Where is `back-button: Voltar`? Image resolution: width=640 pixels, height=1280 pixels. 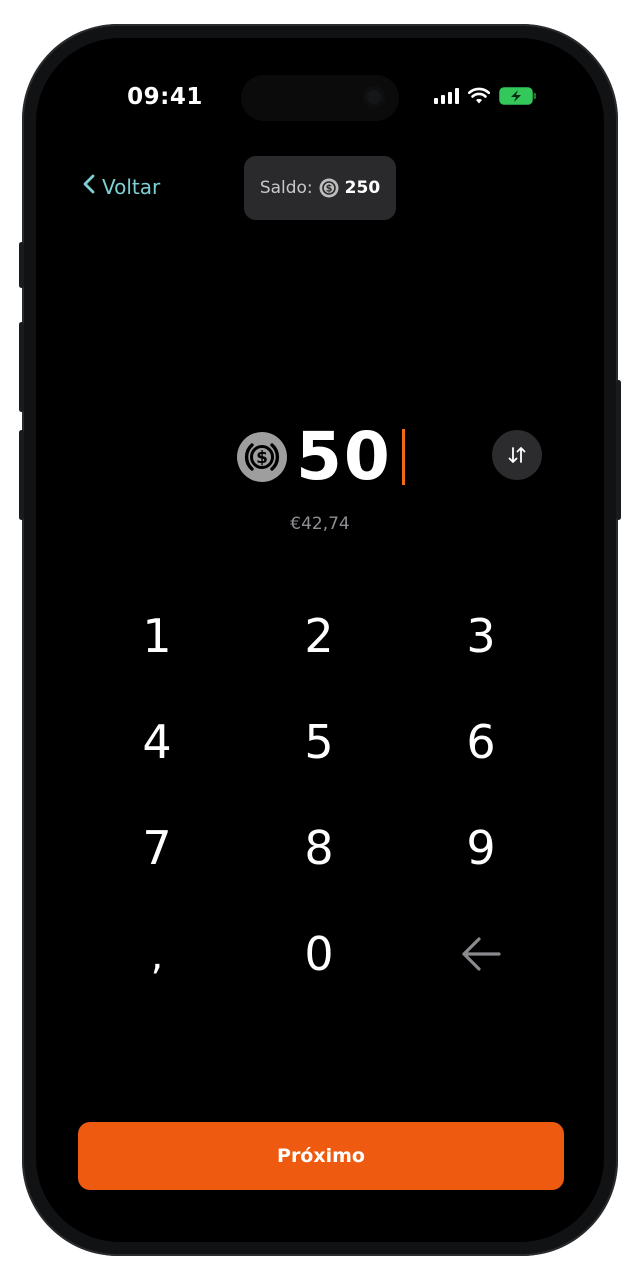
back-button: Voltar is located at coordinates (121, 186).